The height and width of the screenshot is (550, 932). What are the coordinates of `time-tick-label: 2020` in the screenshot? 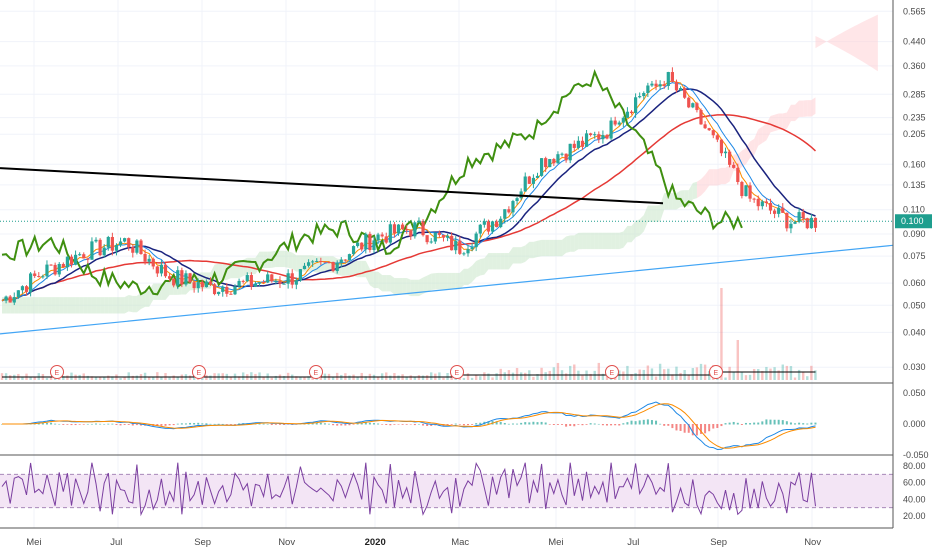 It's located at (375, 542).